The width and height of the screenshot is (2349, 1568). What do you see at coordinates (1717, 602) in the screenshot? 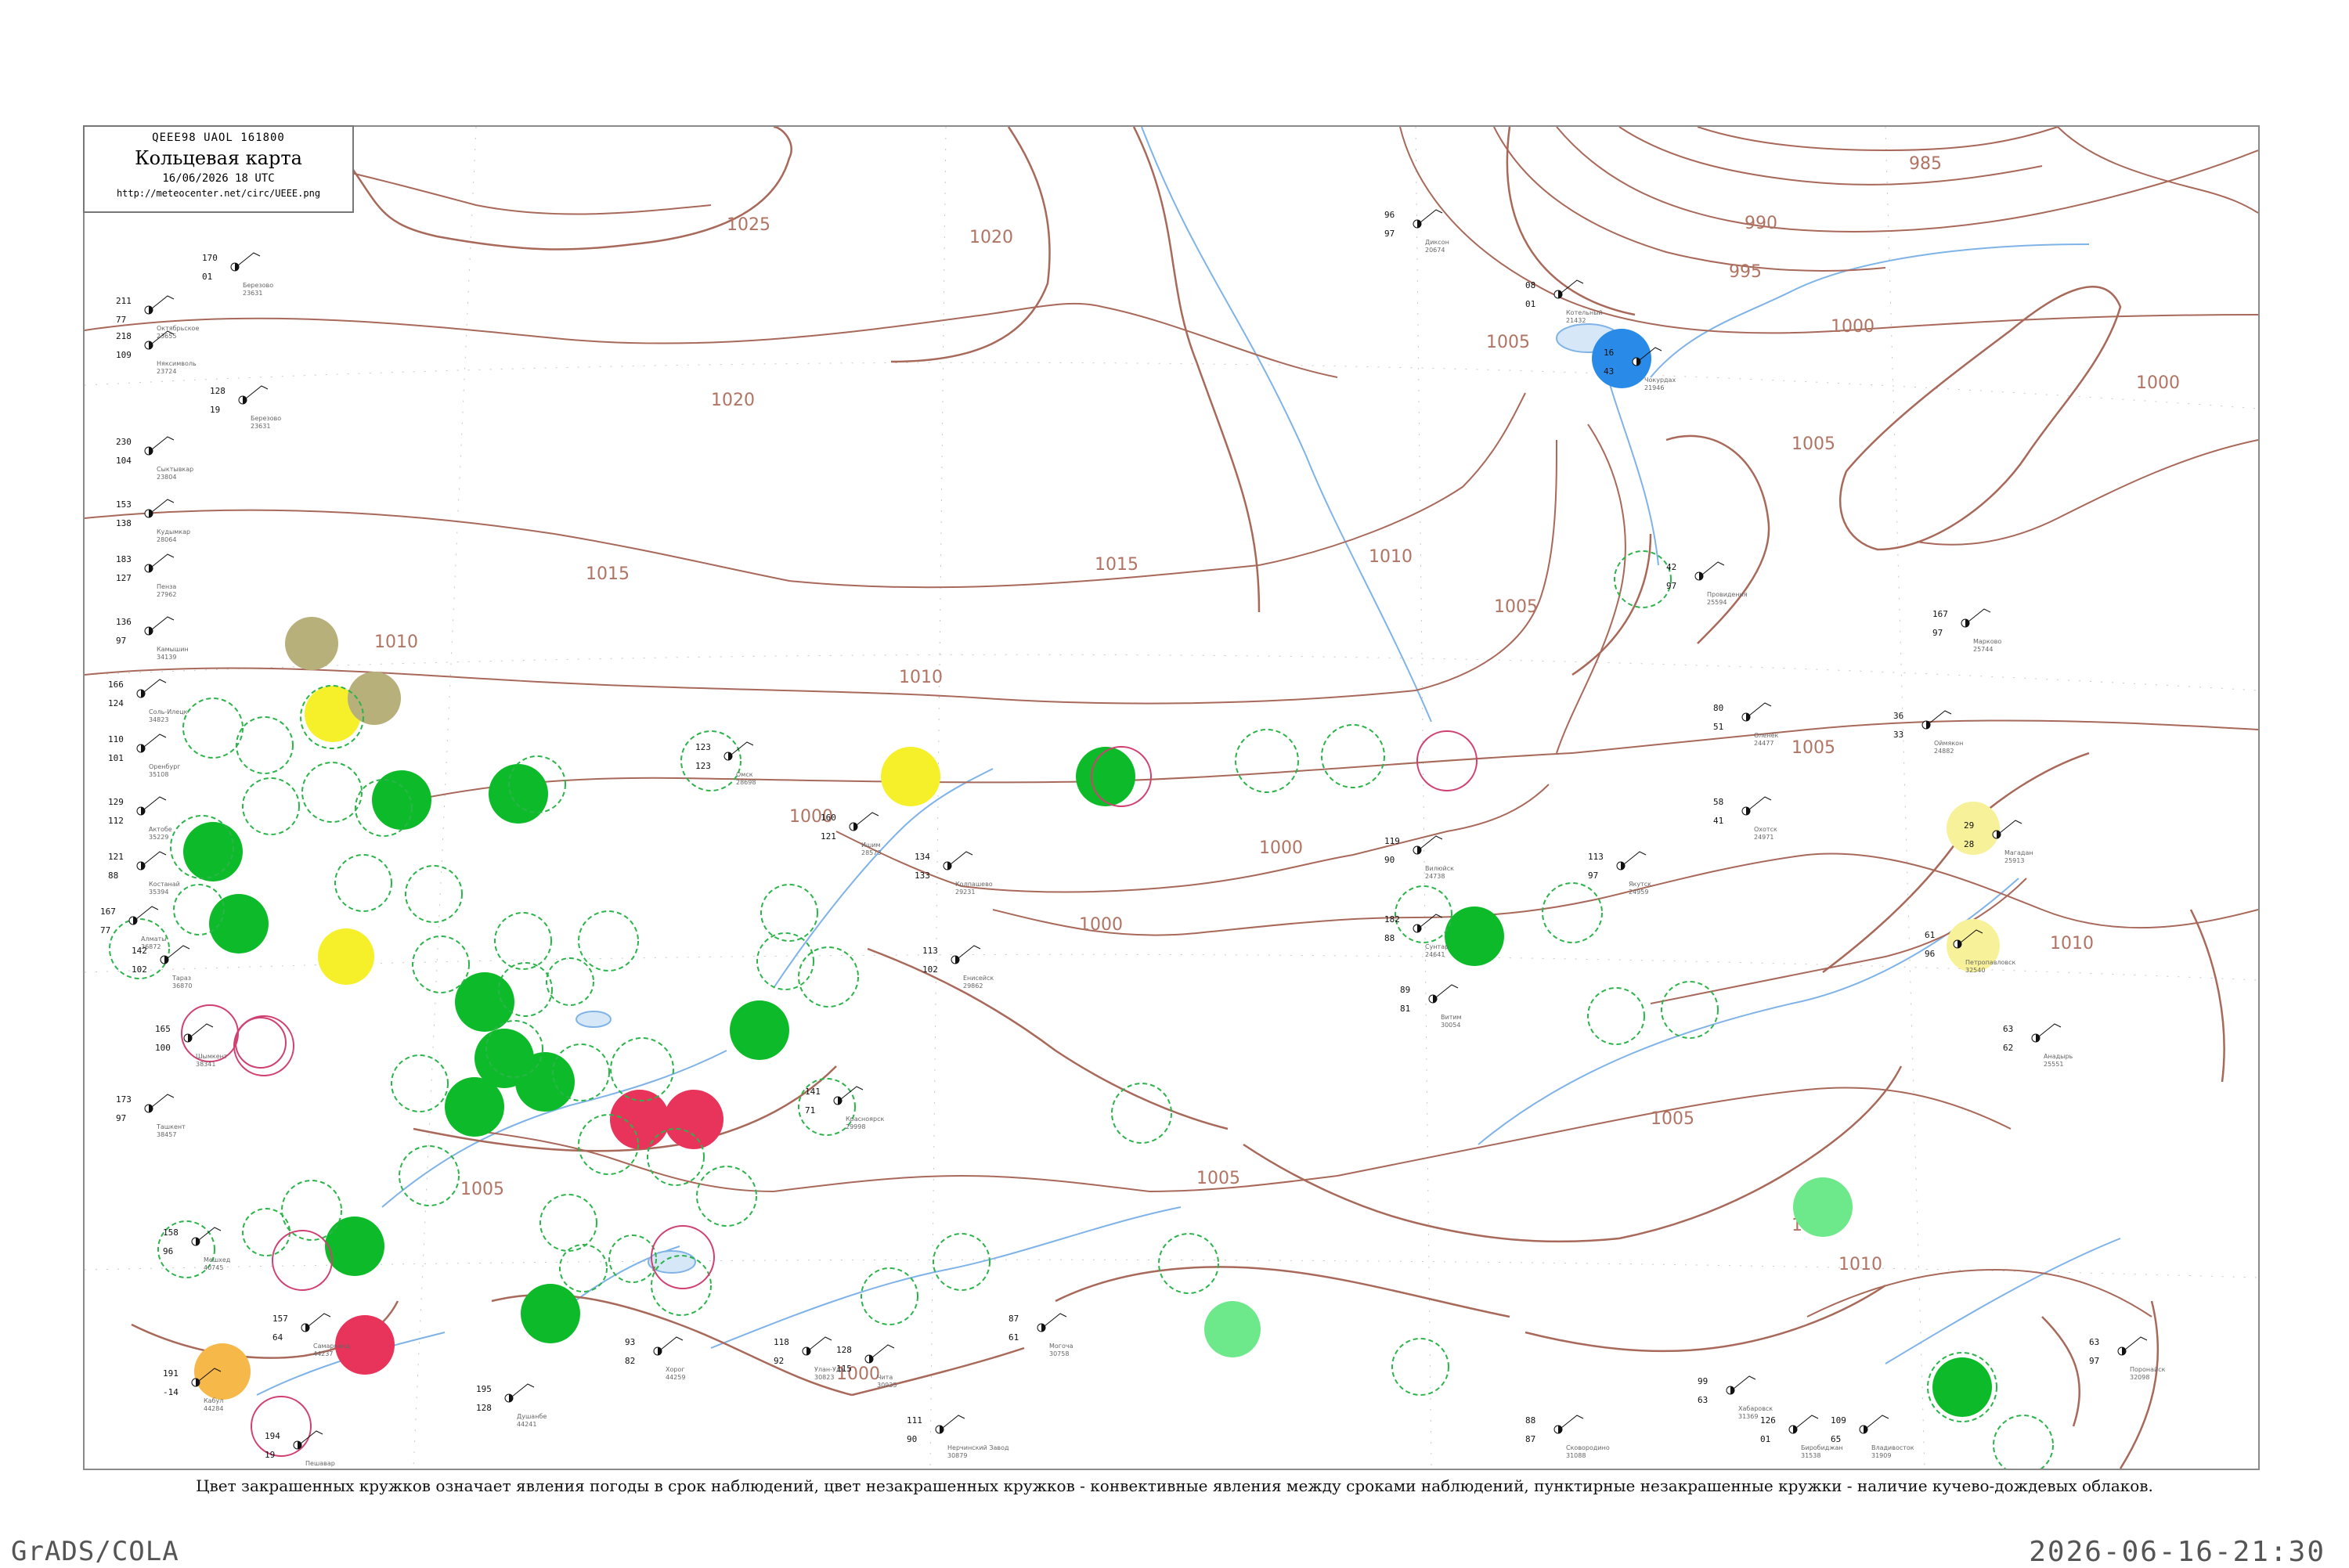
I see `station-index: 25594` at bounding box center [1717, 602].